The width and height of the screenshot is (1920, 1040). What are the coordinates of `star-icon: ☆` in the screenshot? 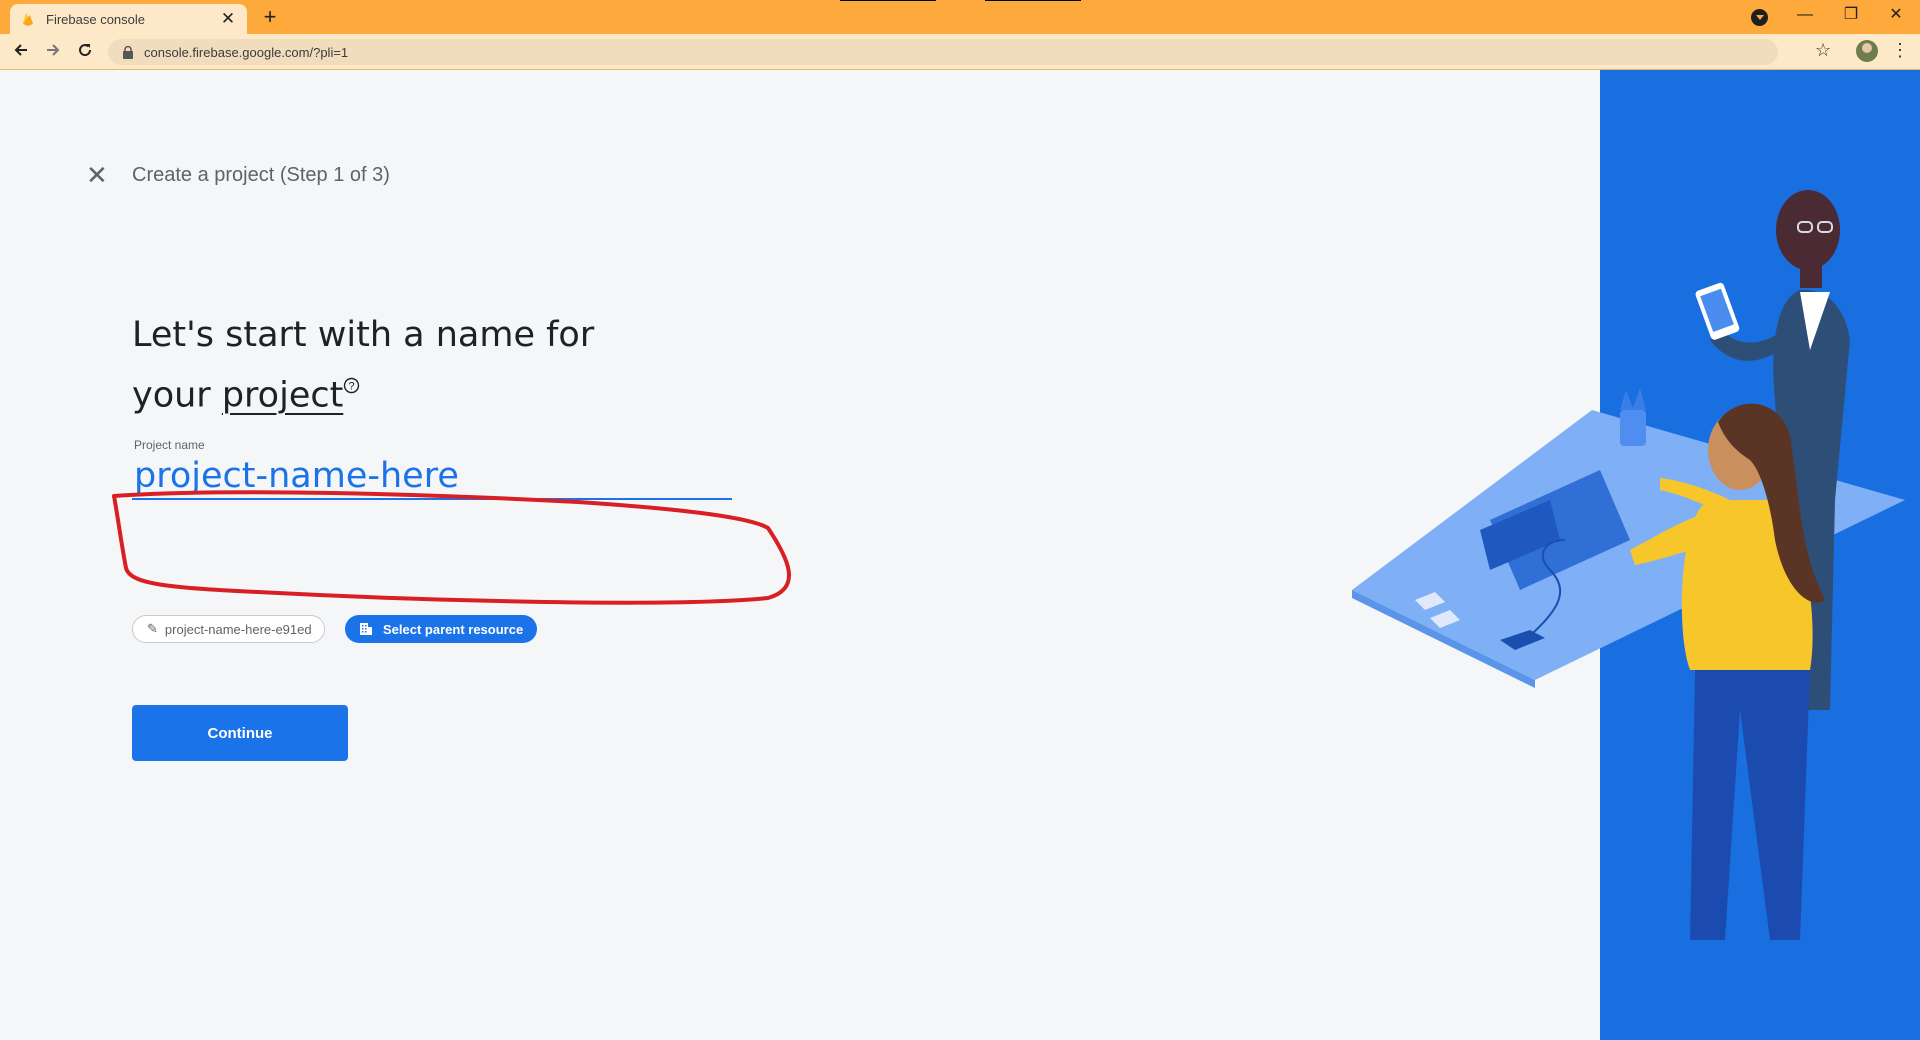 It's located at (1823, 50).